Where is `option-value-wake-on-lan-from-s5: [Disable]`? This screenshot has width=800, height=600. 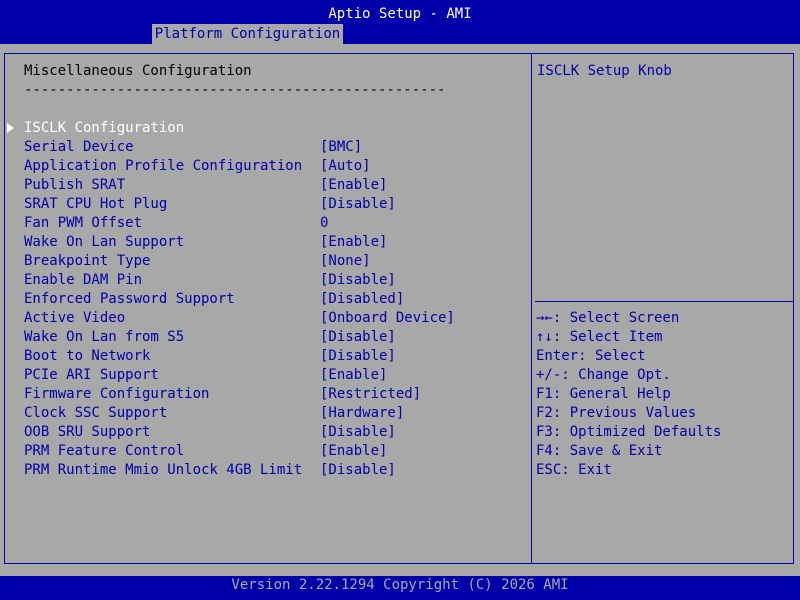 option-value-wake-on-lan-from-s5: [Disable] is located at coordinates (358, 337).